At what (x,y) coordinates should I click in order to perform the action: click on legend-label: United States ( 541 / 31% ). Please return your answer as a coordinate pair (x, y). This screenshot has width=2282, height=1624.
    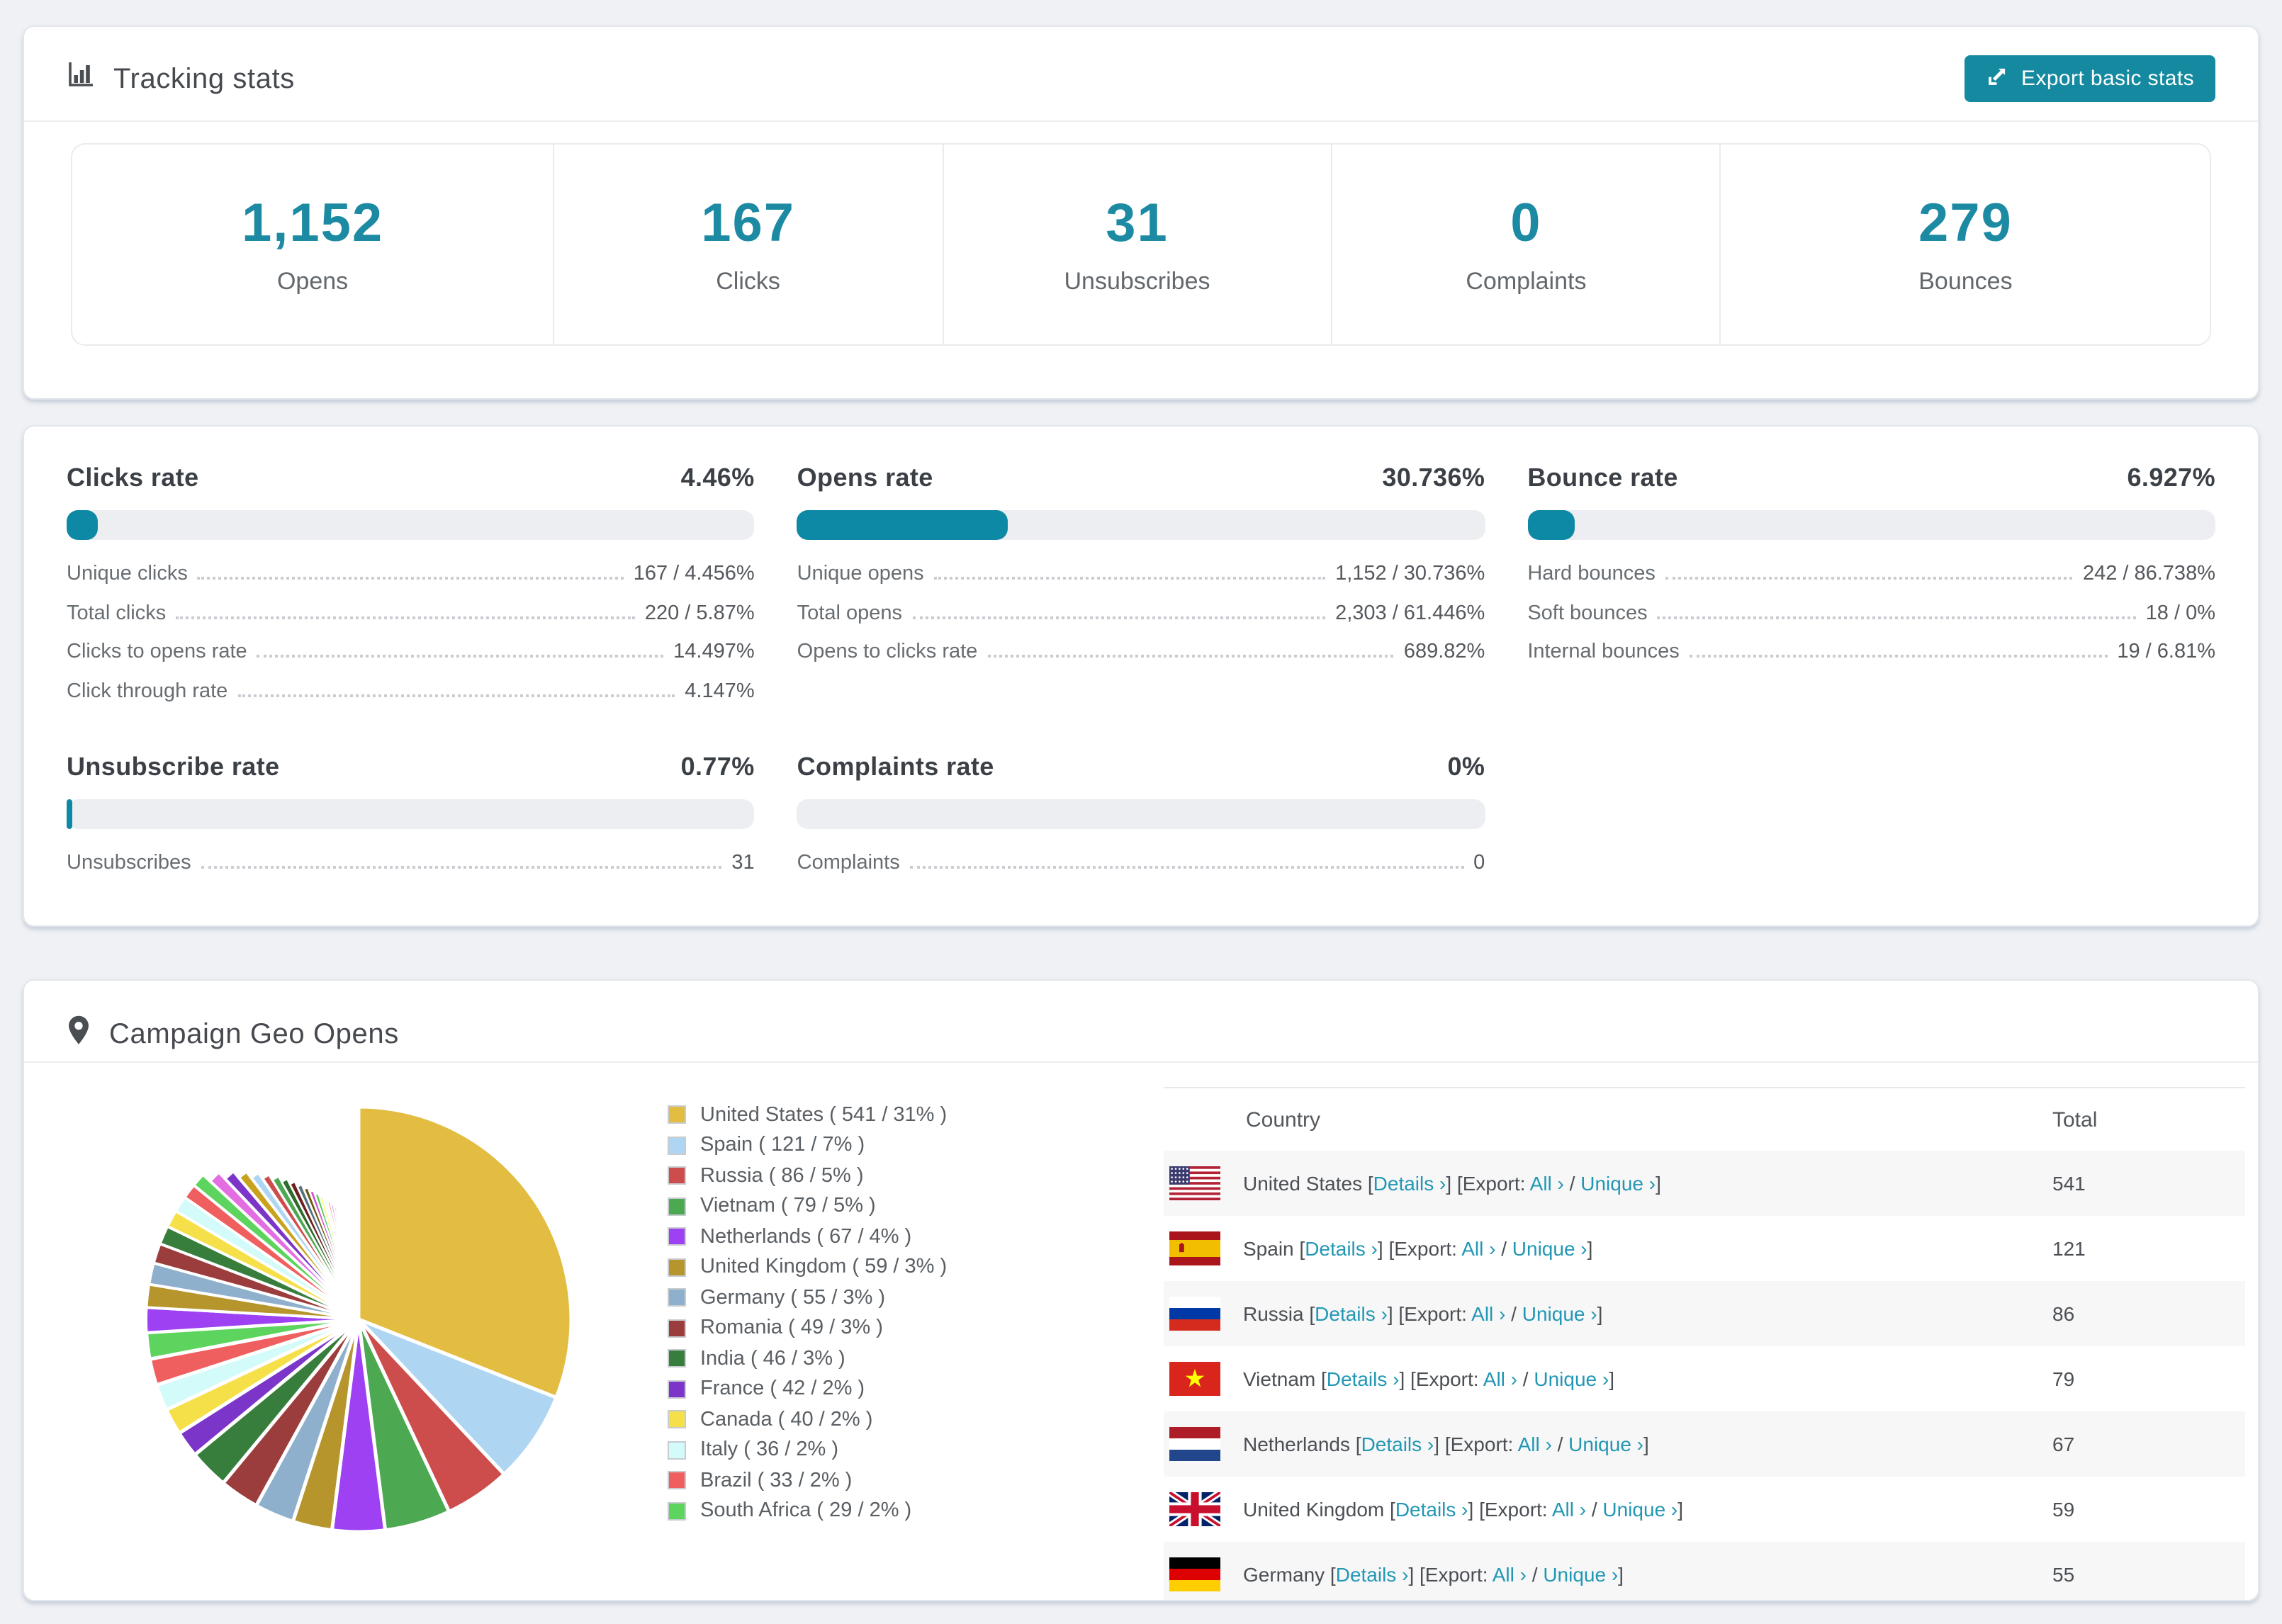
    Looking at the image, I should click on (824, 1115).